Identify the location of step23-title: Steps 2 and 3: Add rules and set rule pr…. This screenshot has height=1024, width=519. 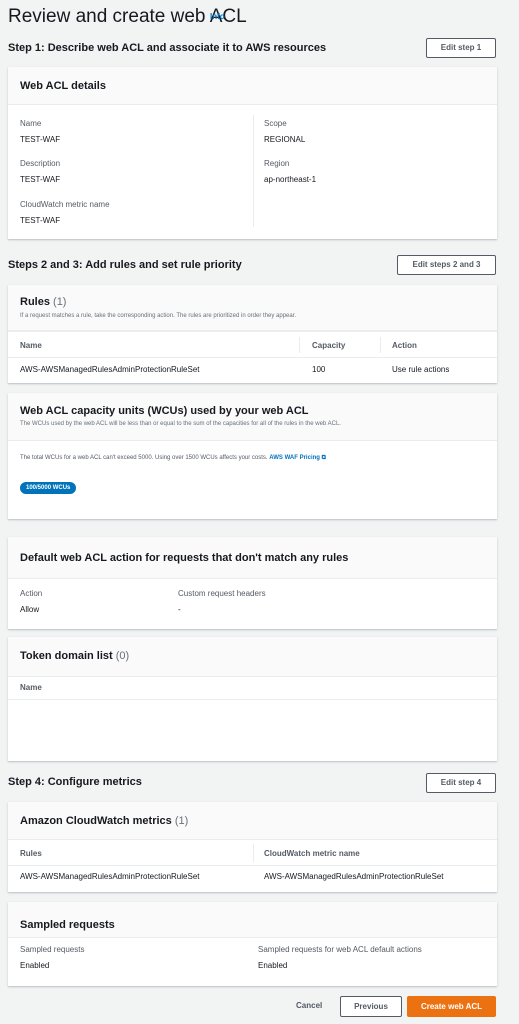
(125, 265).